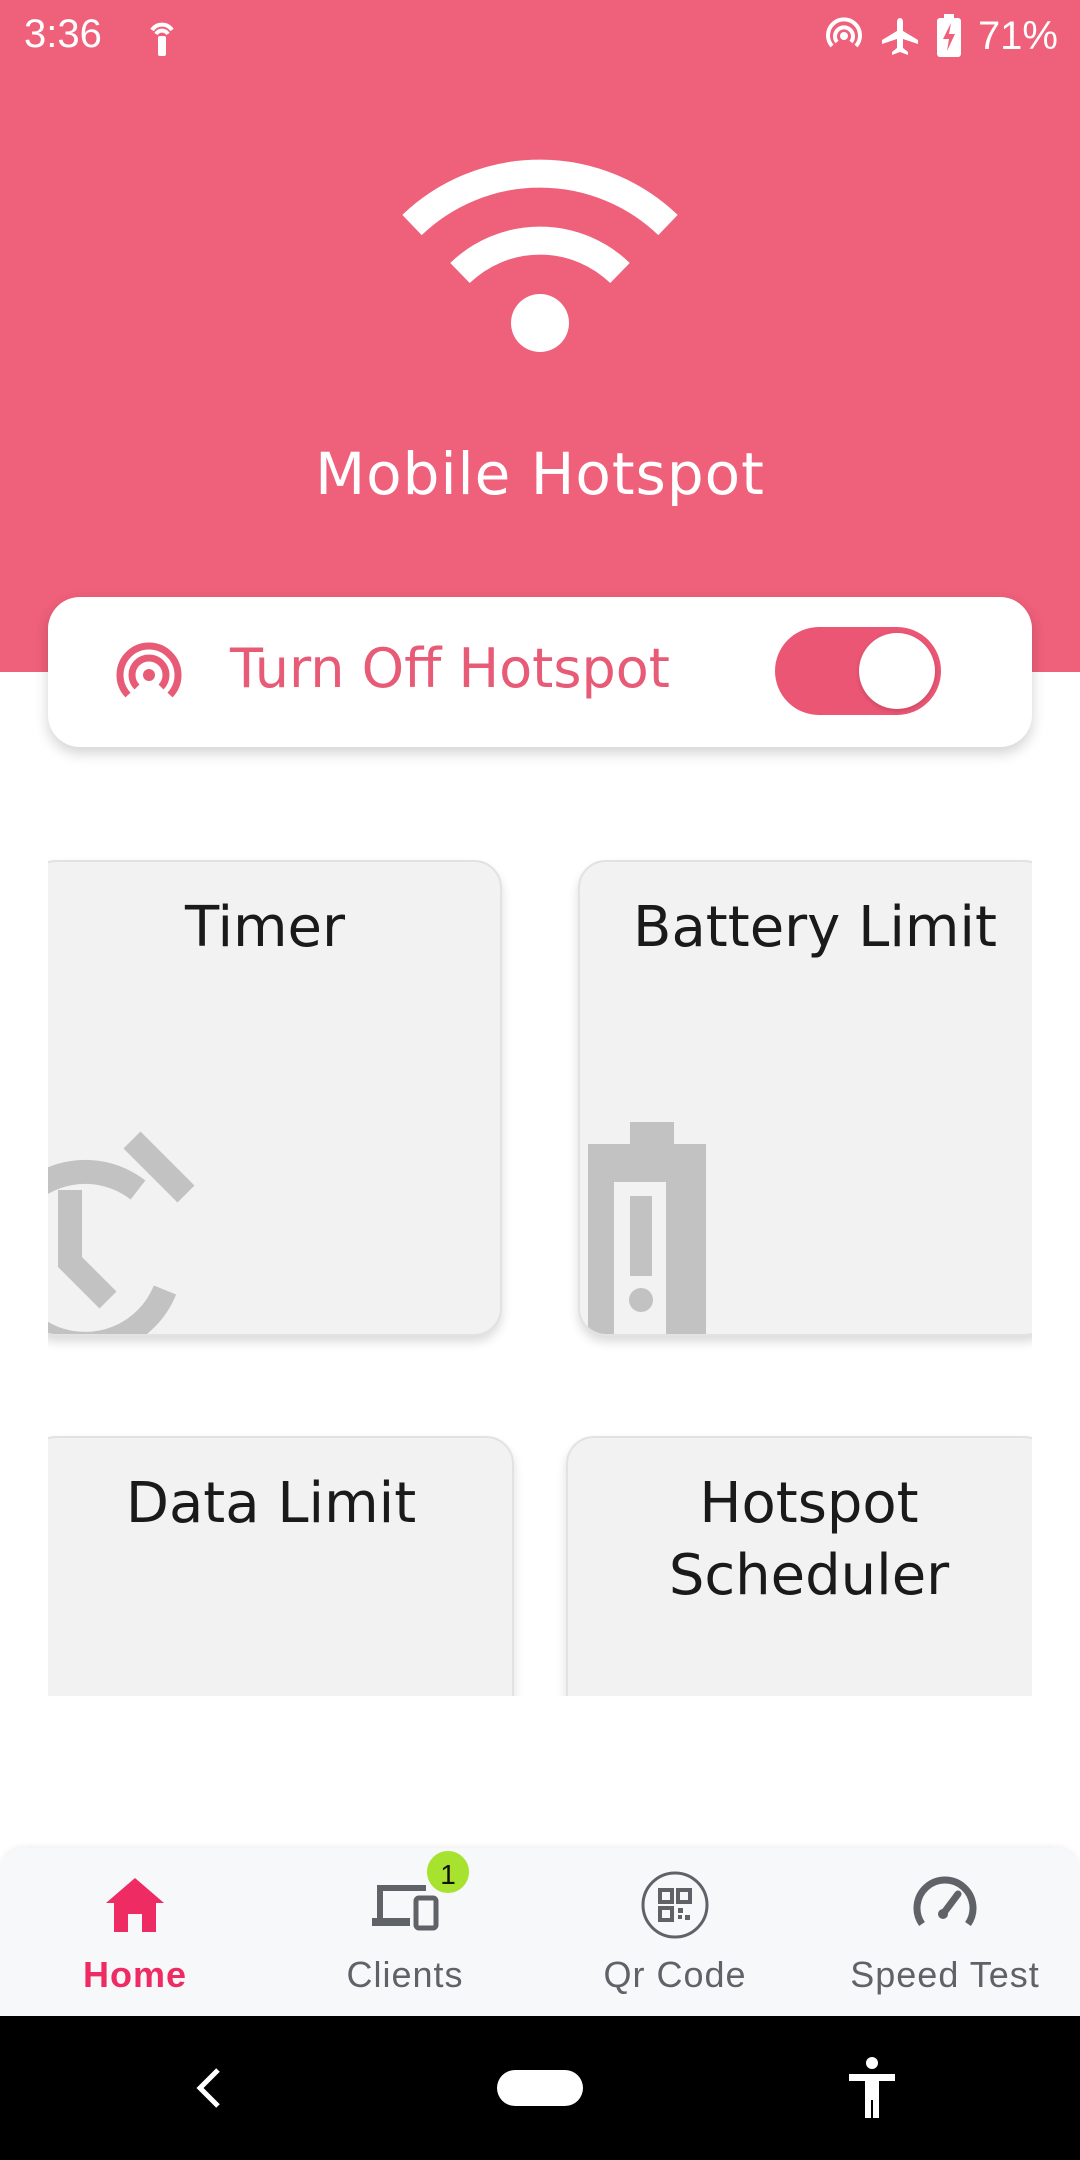 This screenshot has height=2160, width=1080. Describe the element at coordinates (945, 1974) in the screenshot. I see `nav-label-speed-test: Speed Test` at that location.